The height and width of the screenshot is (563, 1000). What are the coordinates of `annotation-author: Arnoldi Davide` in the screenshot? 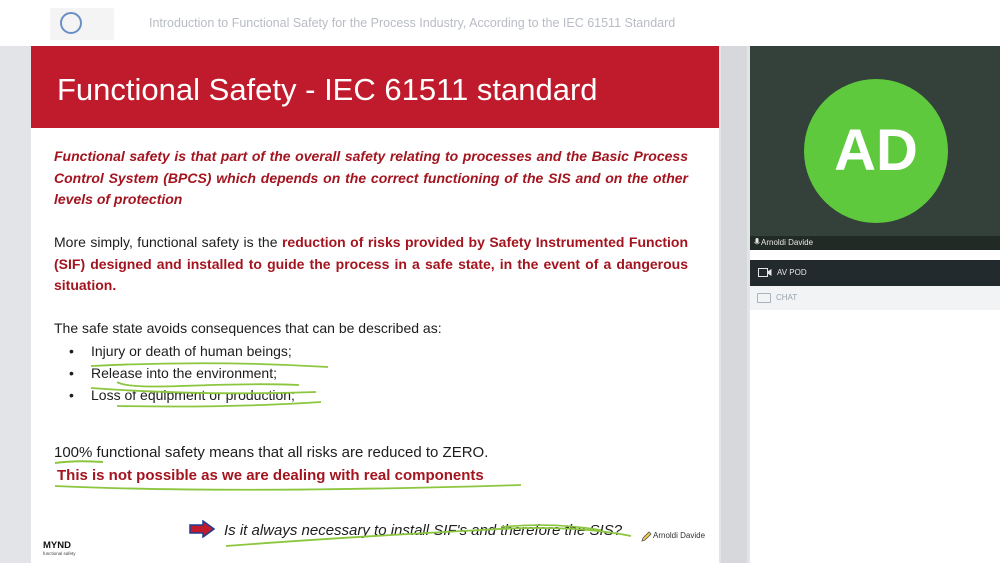 It's located at (679, 535).